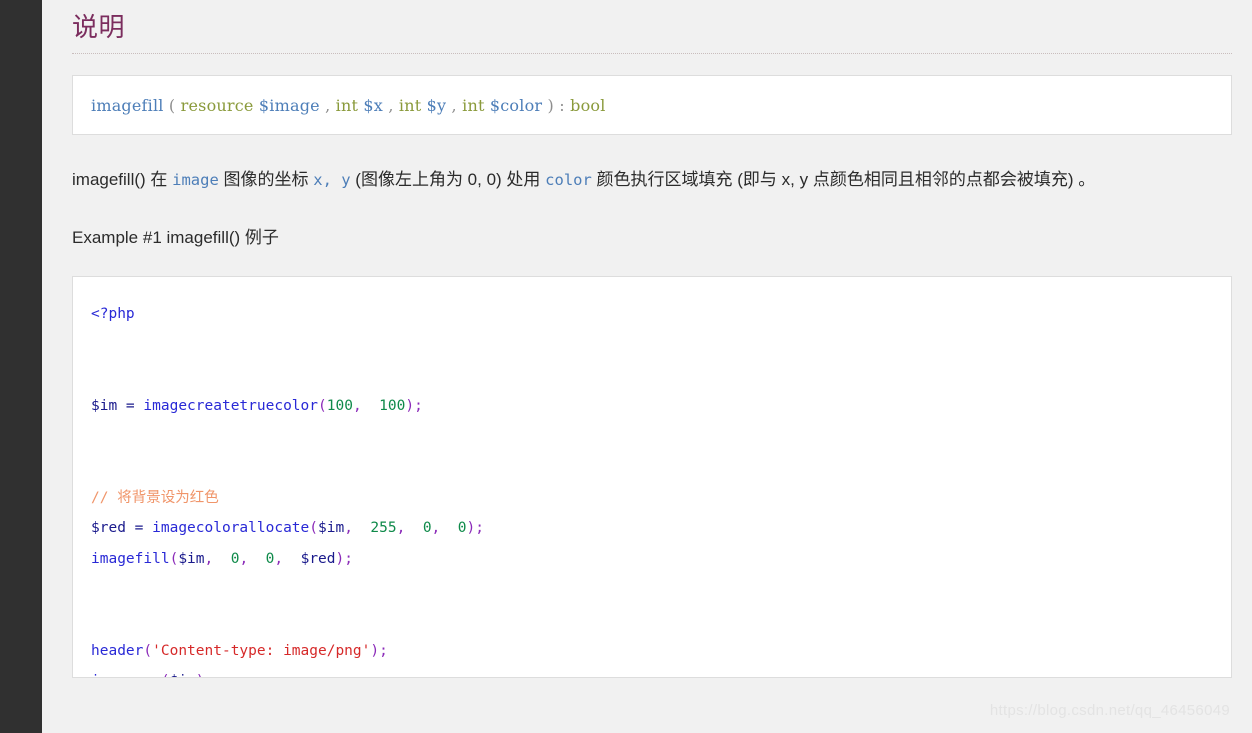 Image resolution: width=1252 pixels, height=733 pixels. Describe the element at coordinates (231, 528) in the screenshot. I see `code-token: imagecolorallocate` at that location.